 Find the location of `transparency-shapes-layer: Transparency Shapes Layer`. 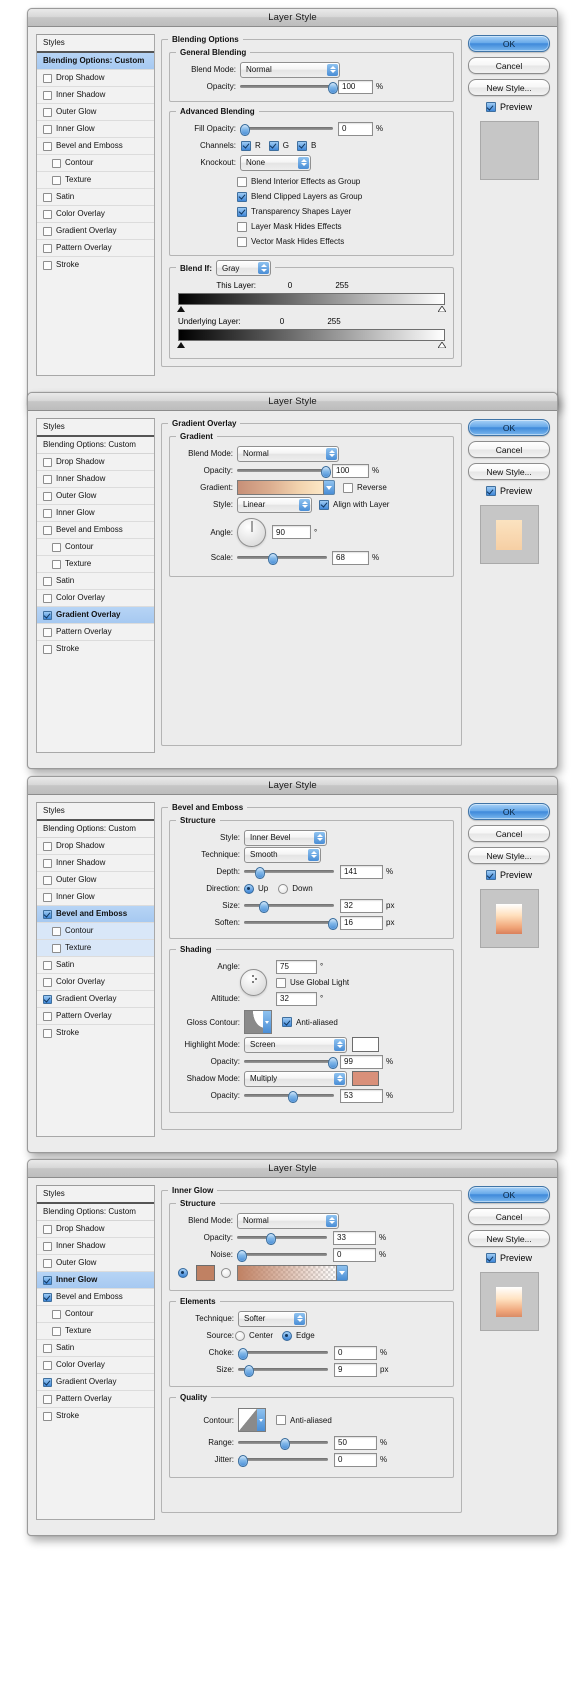

transparency-shapes-layer: Transparency Shapes Layer is located at coordinates (341, 211).